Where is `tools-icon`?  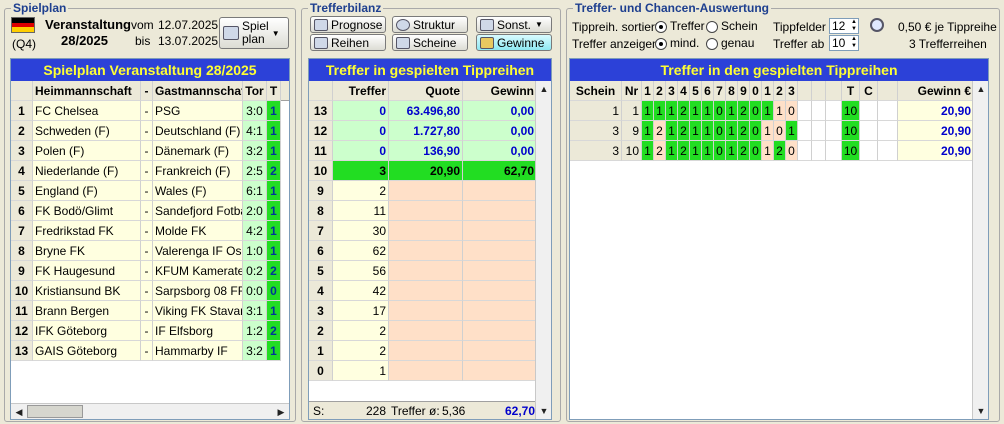
tools-icon is located at coordinates (487, 24).